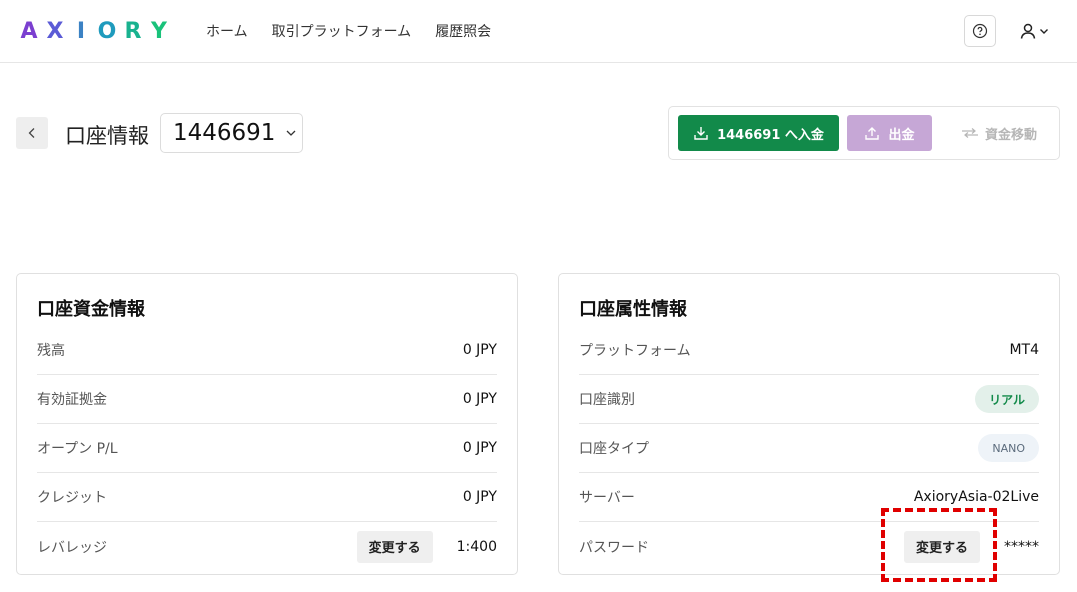  I want to click on main-nav: ホーム 取引プラットフォーム 履歴照会, so click(348, 31).